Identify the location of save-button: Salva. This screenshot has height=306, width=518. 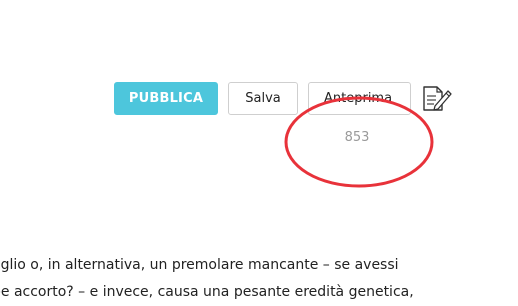
(263, 98).